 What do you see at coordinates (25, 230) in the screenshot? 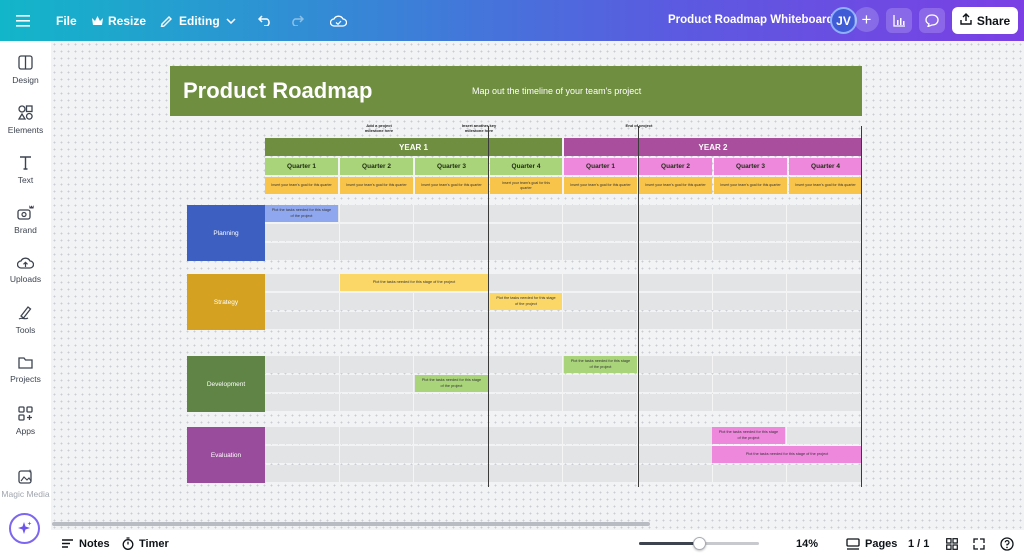
I see `sidebar-item-label: Brand` at bounding box center [25, 230].